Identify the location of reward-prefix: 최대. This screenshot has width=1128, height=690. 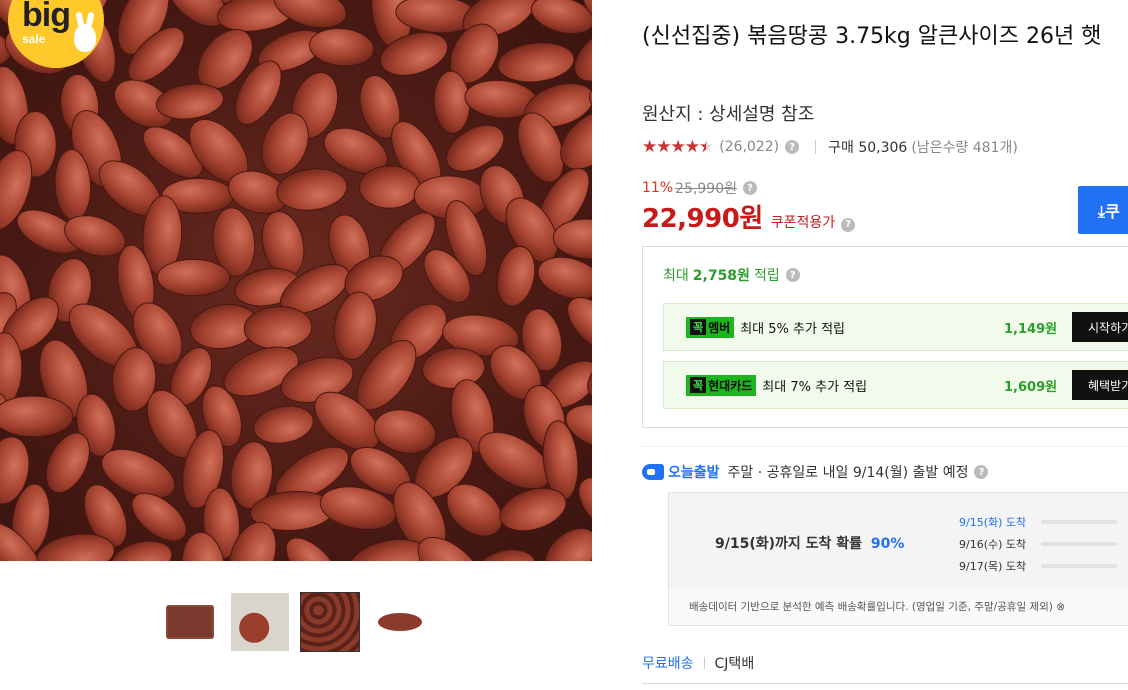
(676, 276).